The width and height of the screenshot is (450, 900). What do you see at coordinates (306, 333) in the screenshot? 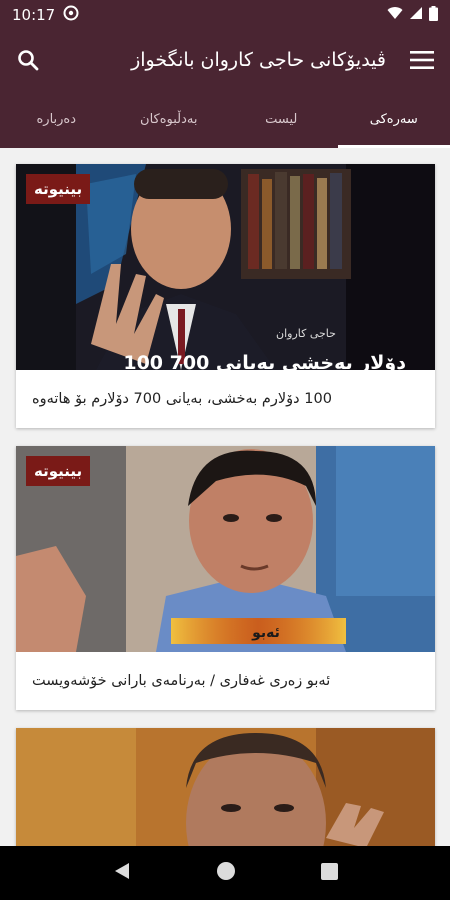
I see `svg-text: حاجی کاروان` at bounding box center [306, 333].